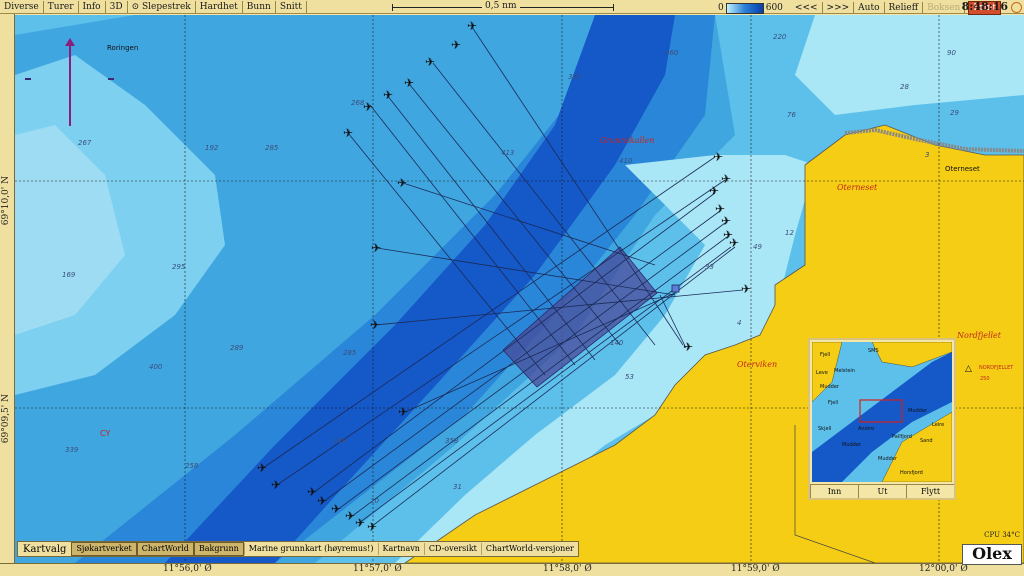 The width and height of the screenshot is (1024, 576). Describe the element at coordinates (70, 82) in the screenshot. I see `north-arrow` at that location.